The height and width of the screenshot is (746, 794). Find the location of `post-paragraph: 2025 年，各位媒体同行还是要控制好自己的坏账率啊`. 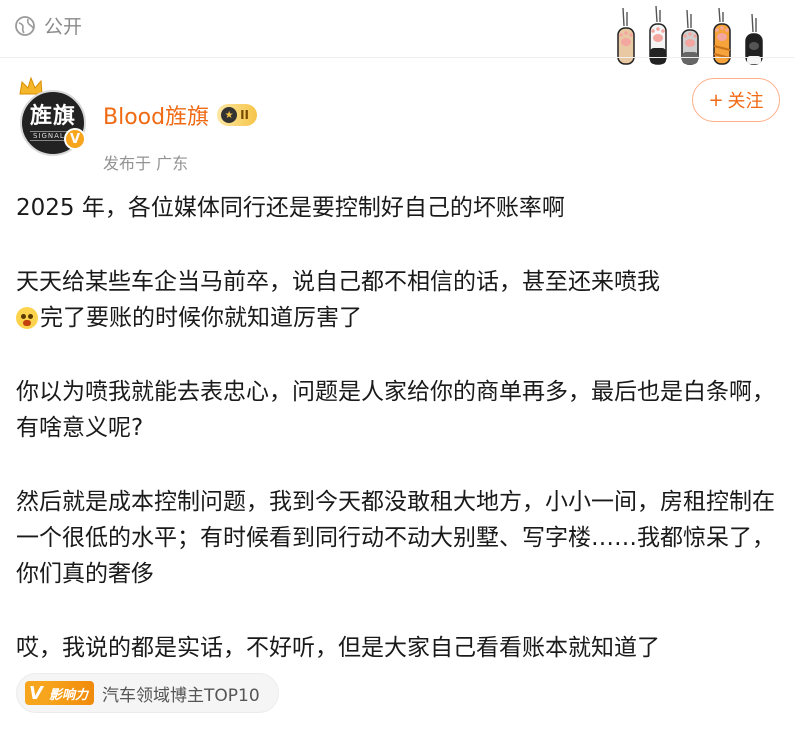

post-paragraph: 2025 年，各位媒体同行还是要控制好自己的坏账率啊 is located at coordinates (290, 208).